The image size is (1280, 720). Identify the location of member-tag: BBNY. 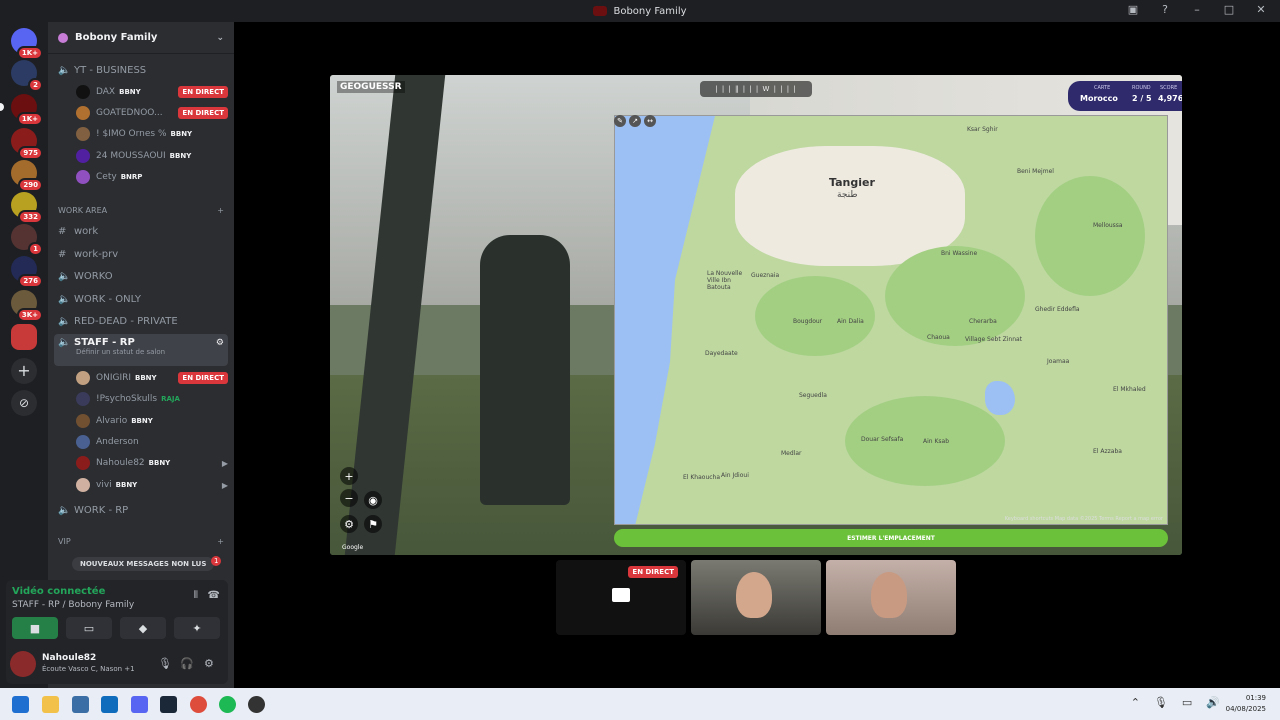
(142, 421).